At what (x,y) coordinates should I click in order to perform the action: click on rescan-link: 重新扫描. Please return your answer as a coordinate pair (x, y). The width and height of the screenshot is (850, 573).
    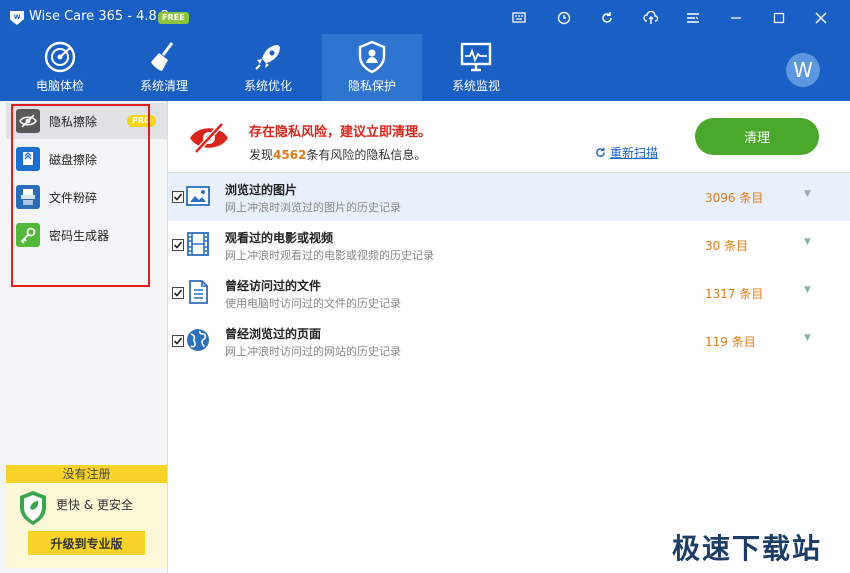
    Looking at the image, I should click on (626, 152).